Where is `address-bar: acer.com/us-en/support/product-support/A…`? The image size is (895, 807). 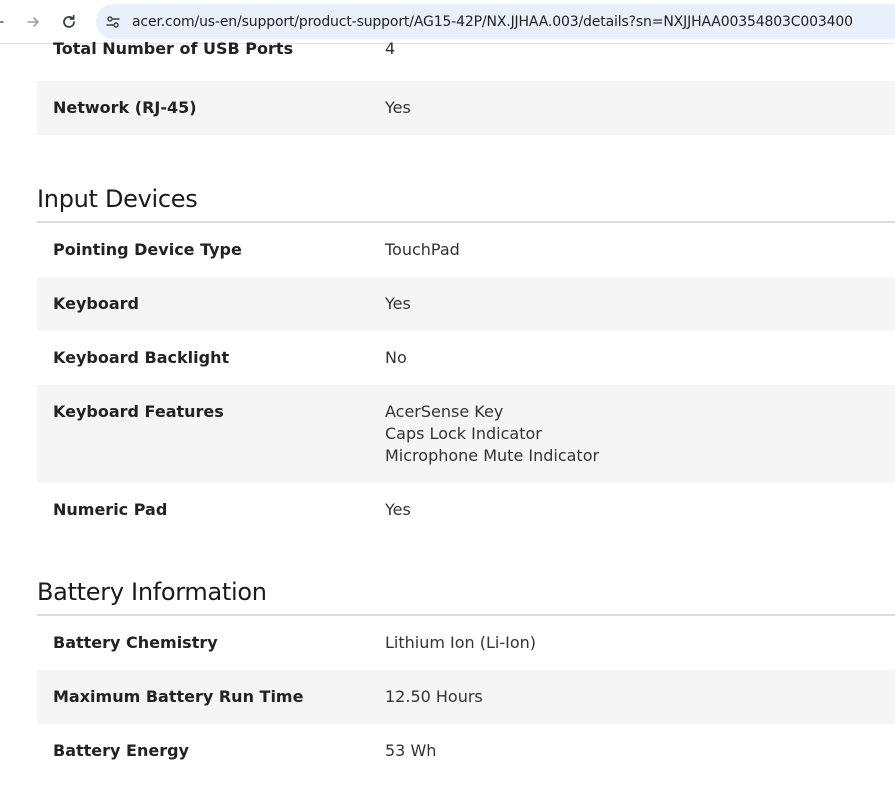 address-bar: acer.com/us-en/support/product-support/A… is located at coordinates (495, 21).